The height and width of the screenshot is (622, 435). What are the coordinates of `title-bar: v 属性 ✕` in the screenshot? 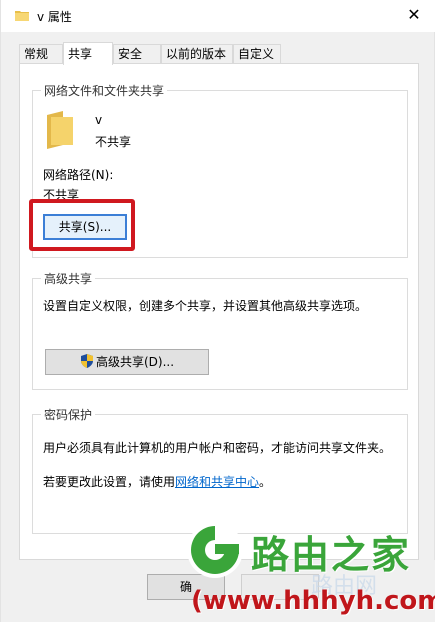 It's located at (218, 16).